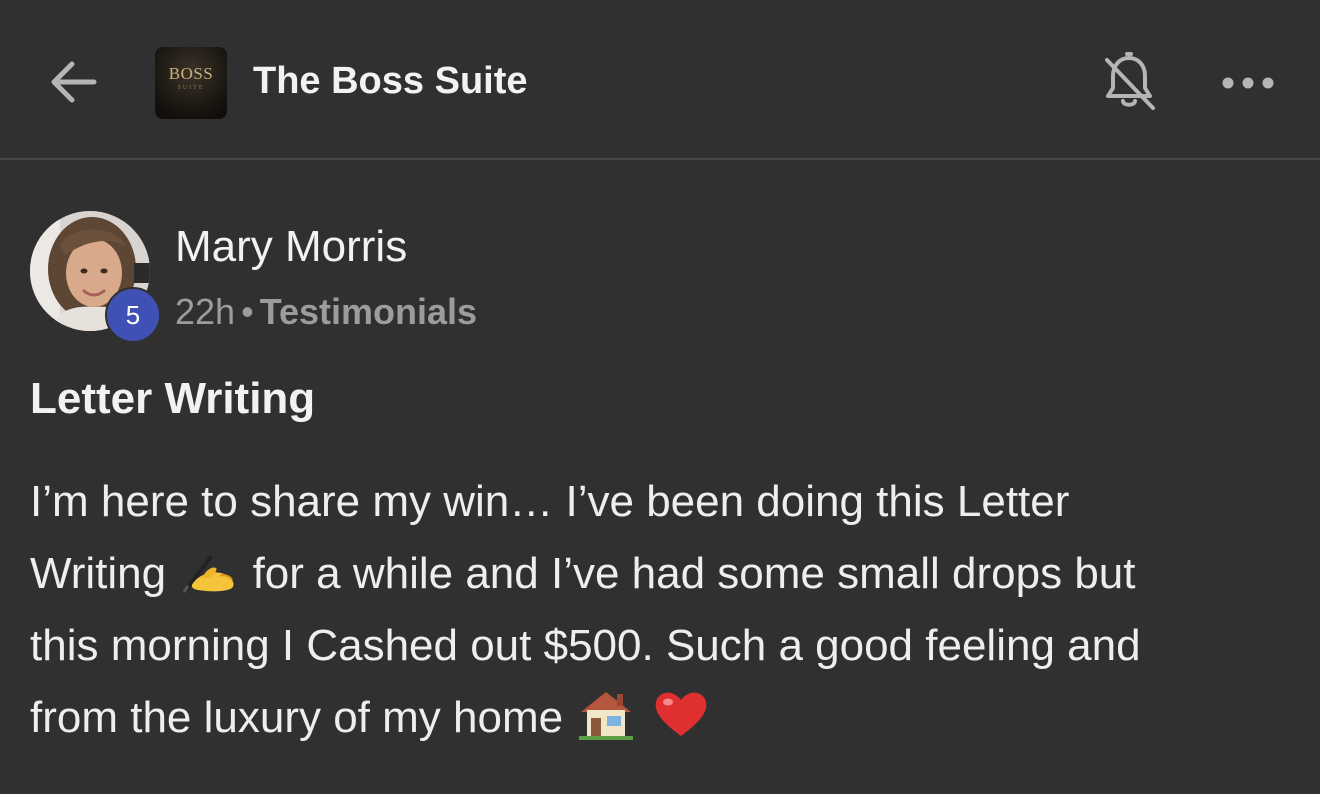 This screenshot has width=1320, height=794. What do you see at coordinates (173, 398) in the screenshot?
I see `post-title: Letter Writing` at bounding box center [173, 398].